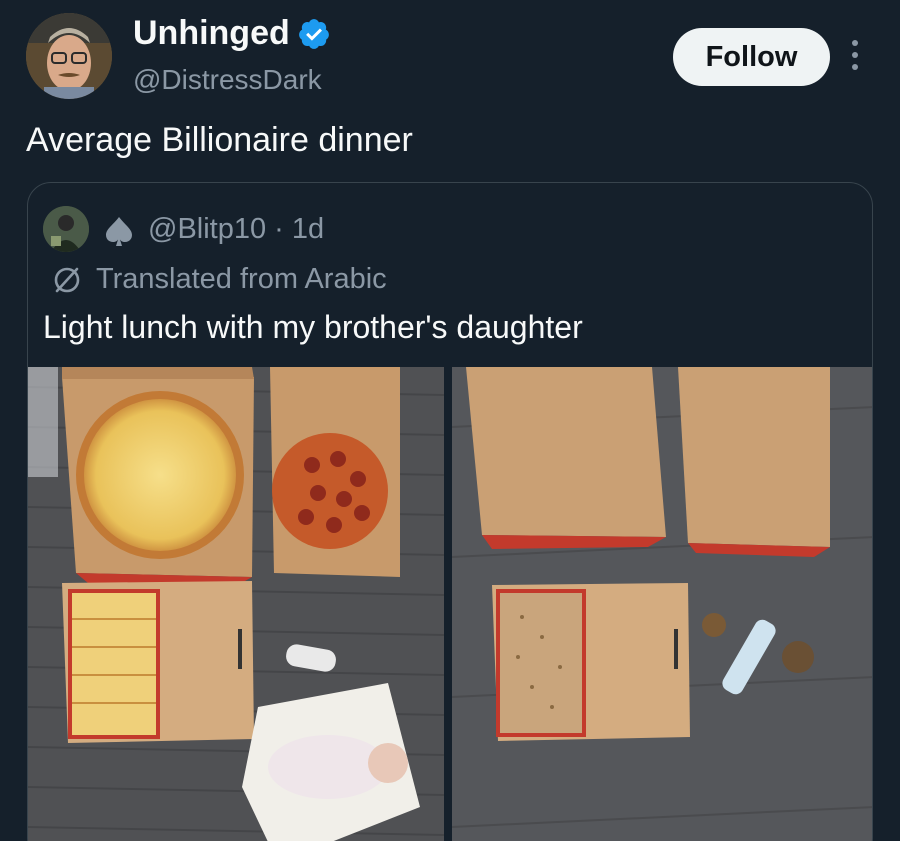 Image resolution: width=900 pixels, height=841 pixels. I want to click on verified-badge-icon, so click(314, 34).